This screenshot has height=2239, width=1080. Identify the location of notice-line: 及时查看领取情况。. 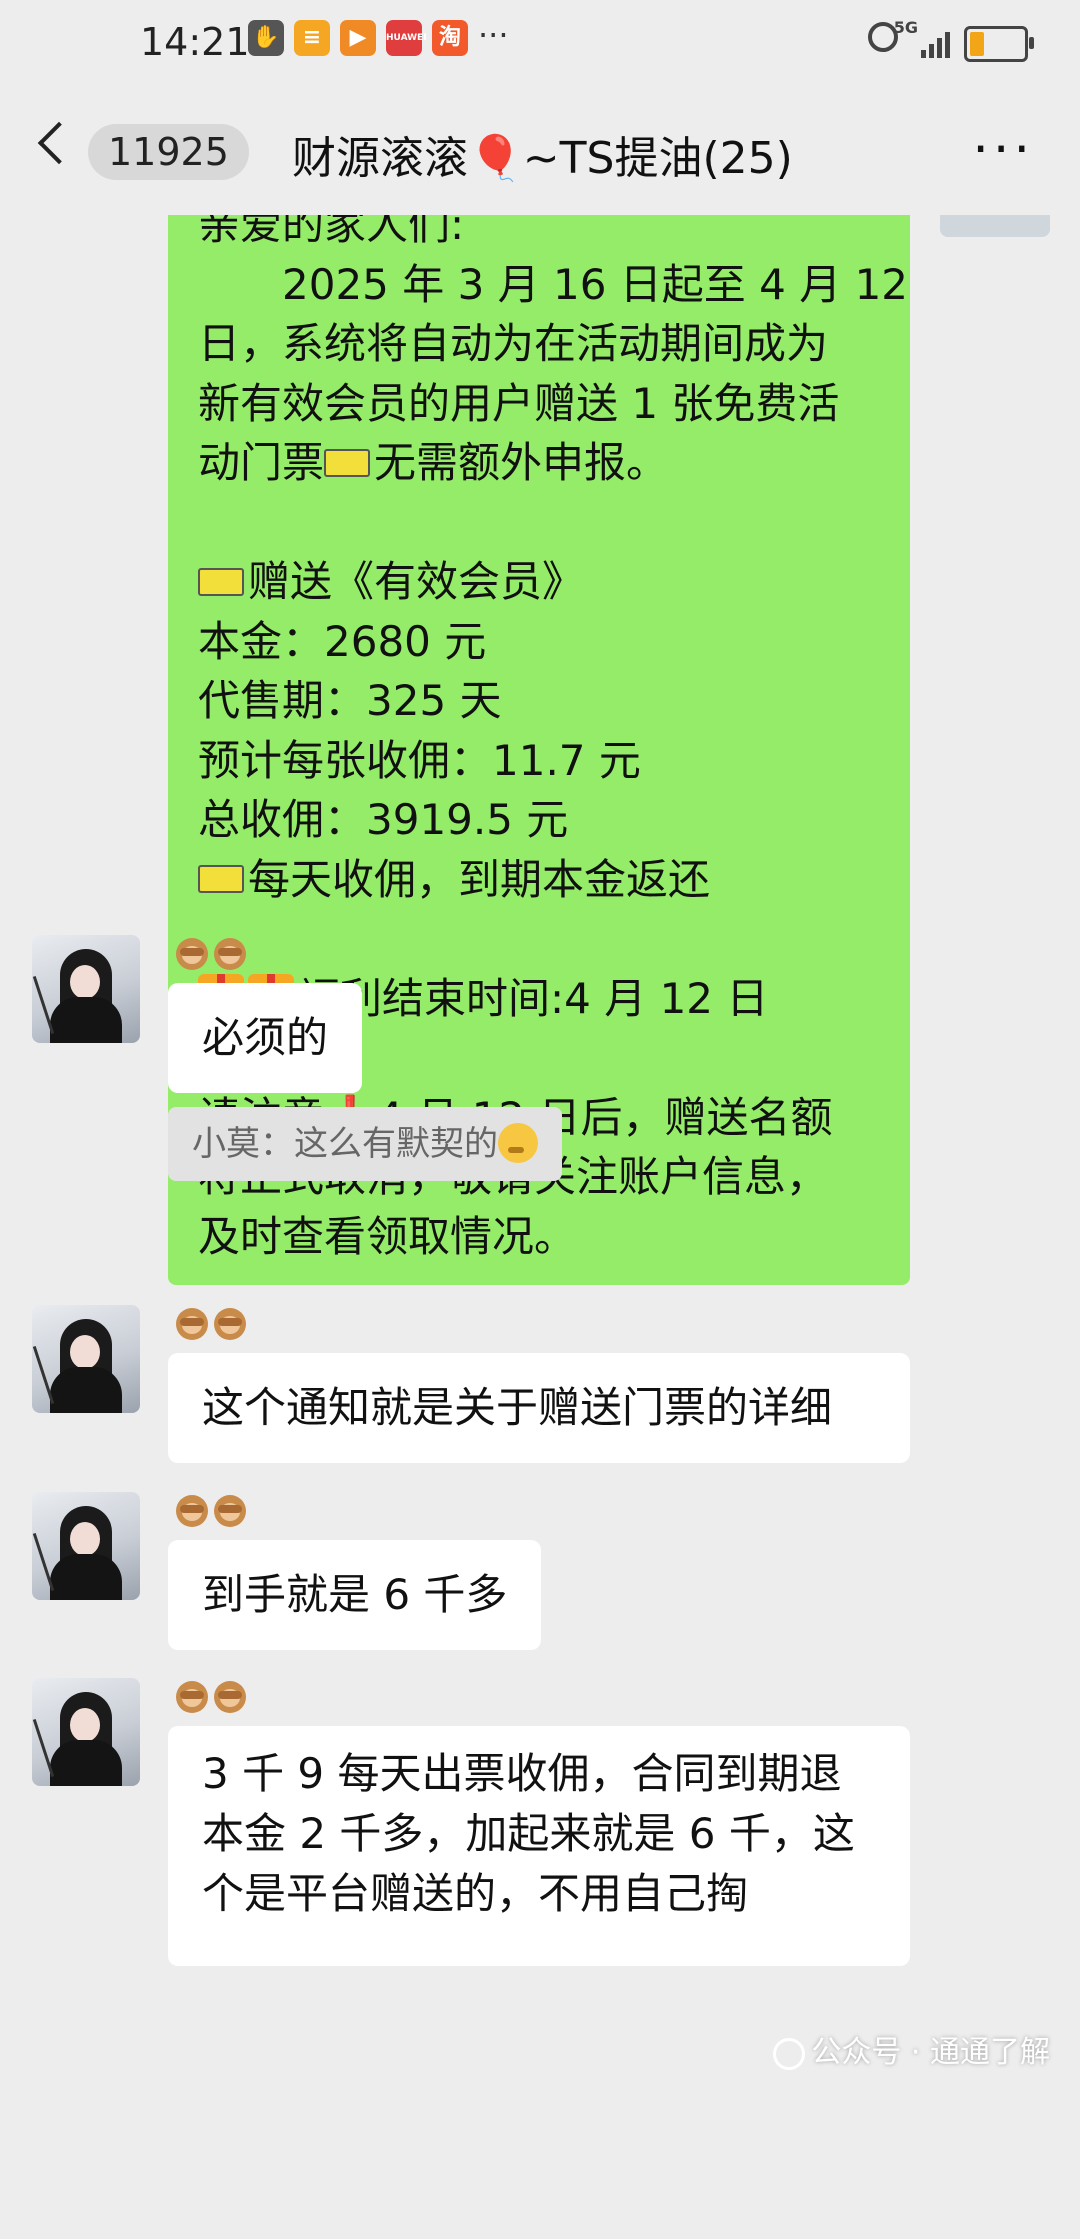
(387, 1236).